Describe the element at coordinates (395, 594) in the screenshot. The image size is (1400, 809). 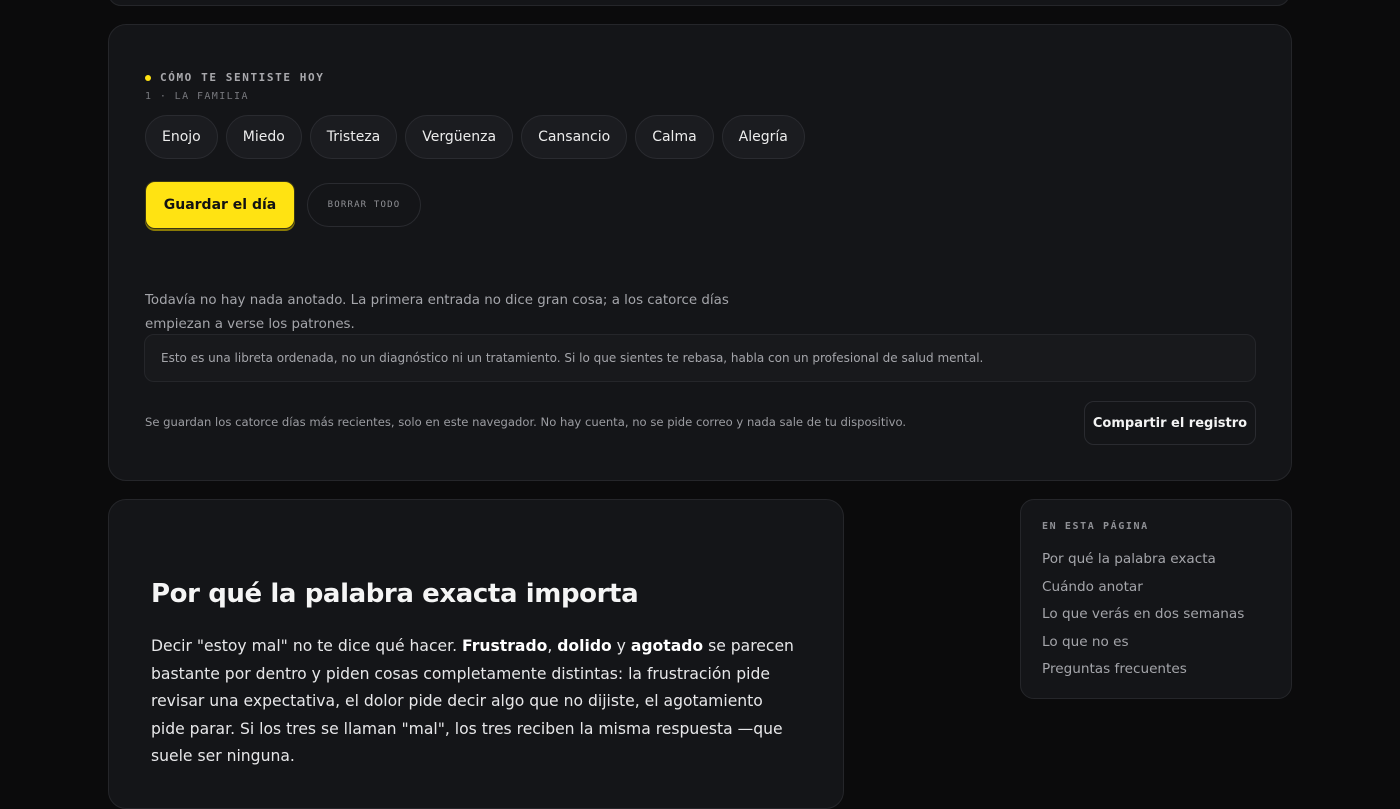
I see `article-title: Por qué la palabra exacta importa` at that location.